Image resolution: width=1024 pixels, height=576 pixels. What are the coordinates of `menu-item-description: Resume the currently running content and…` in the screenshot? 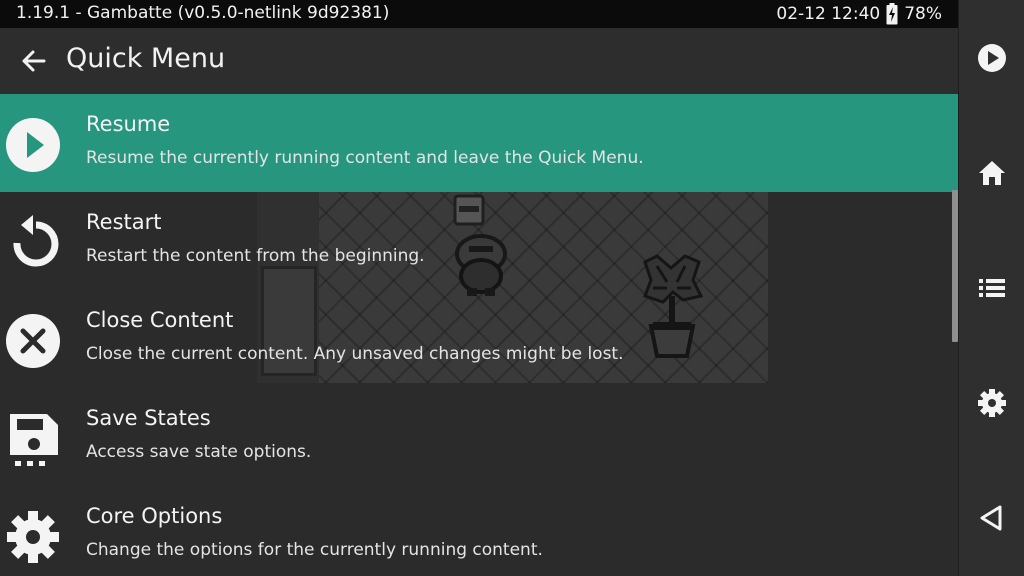 It's located at (365, 158).